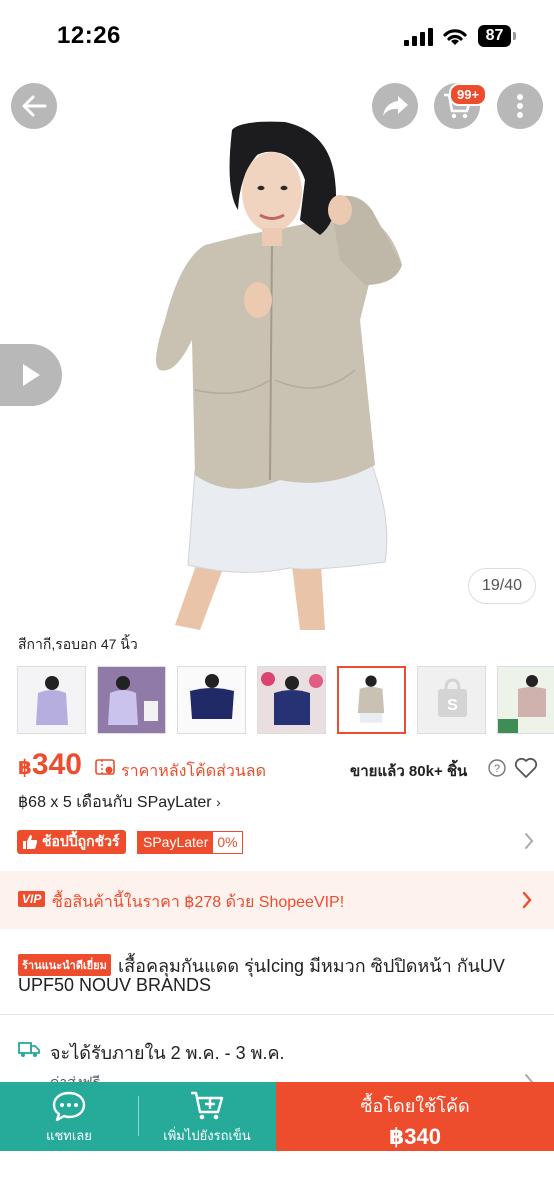 The image size is (554, 1199). I want to click on arrow-left-icon, so click(34, 106).